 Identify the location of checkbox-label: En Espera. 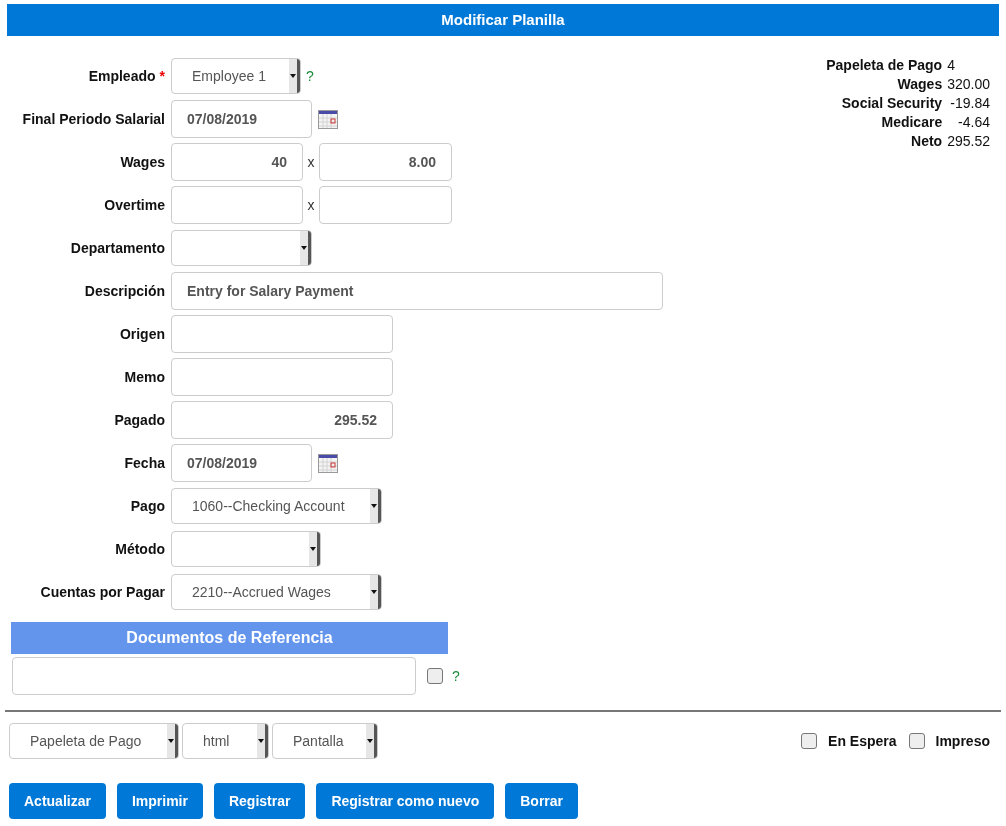
(862, 741).